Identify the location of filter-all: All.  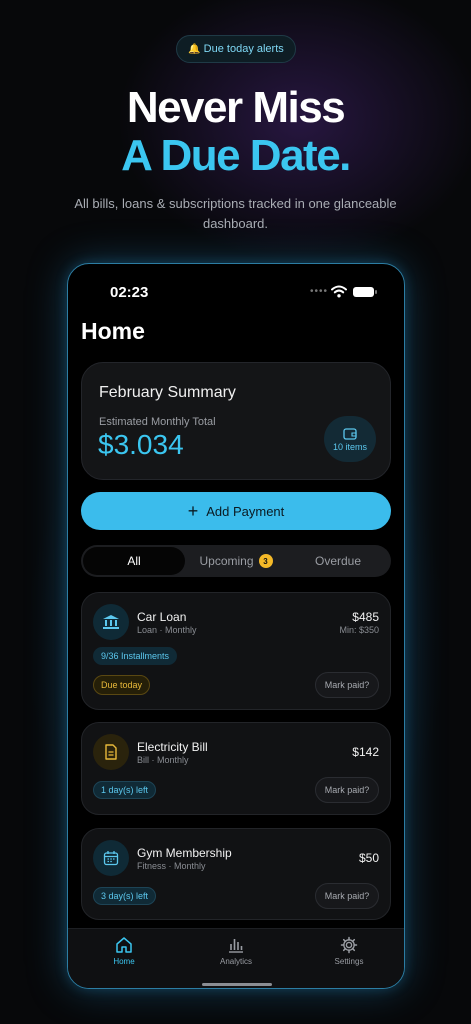
(134, 561).